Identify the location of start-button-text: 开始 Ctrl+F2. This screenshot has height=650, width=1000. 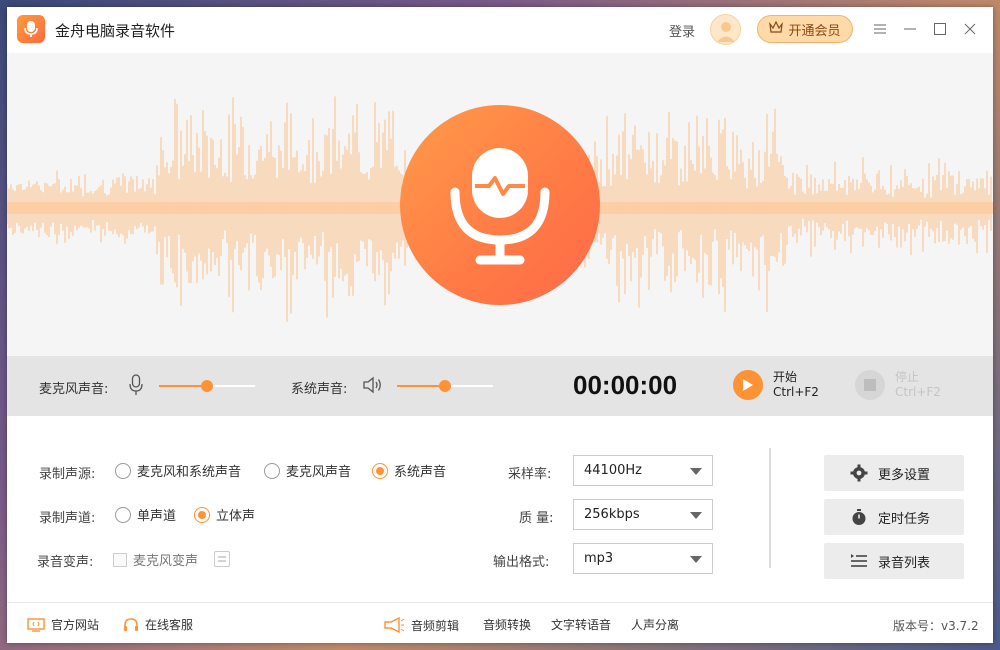
(796, 385).